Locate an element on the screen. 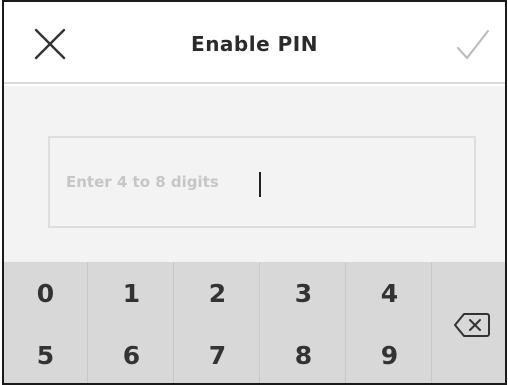  key-5: 5 is located at coordinates (46, 353).